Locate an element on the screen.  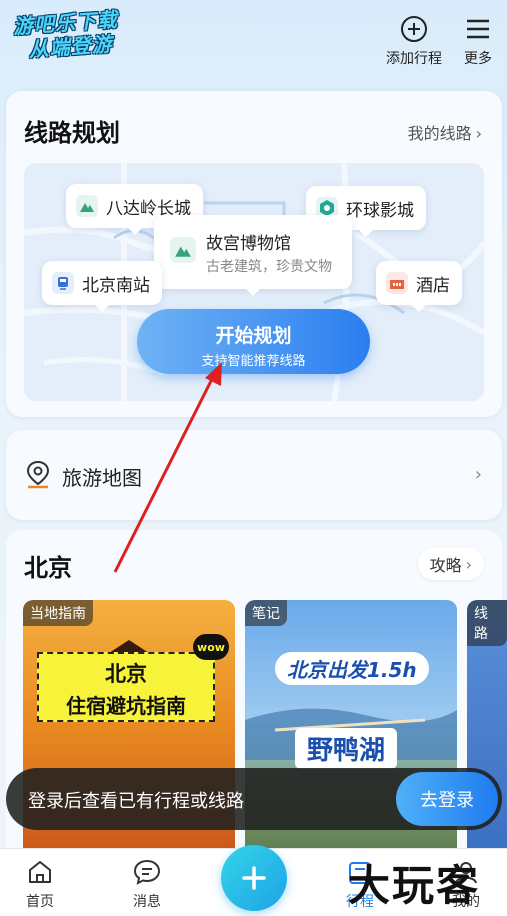
hotel-icon is located at coordinates (397, 283).